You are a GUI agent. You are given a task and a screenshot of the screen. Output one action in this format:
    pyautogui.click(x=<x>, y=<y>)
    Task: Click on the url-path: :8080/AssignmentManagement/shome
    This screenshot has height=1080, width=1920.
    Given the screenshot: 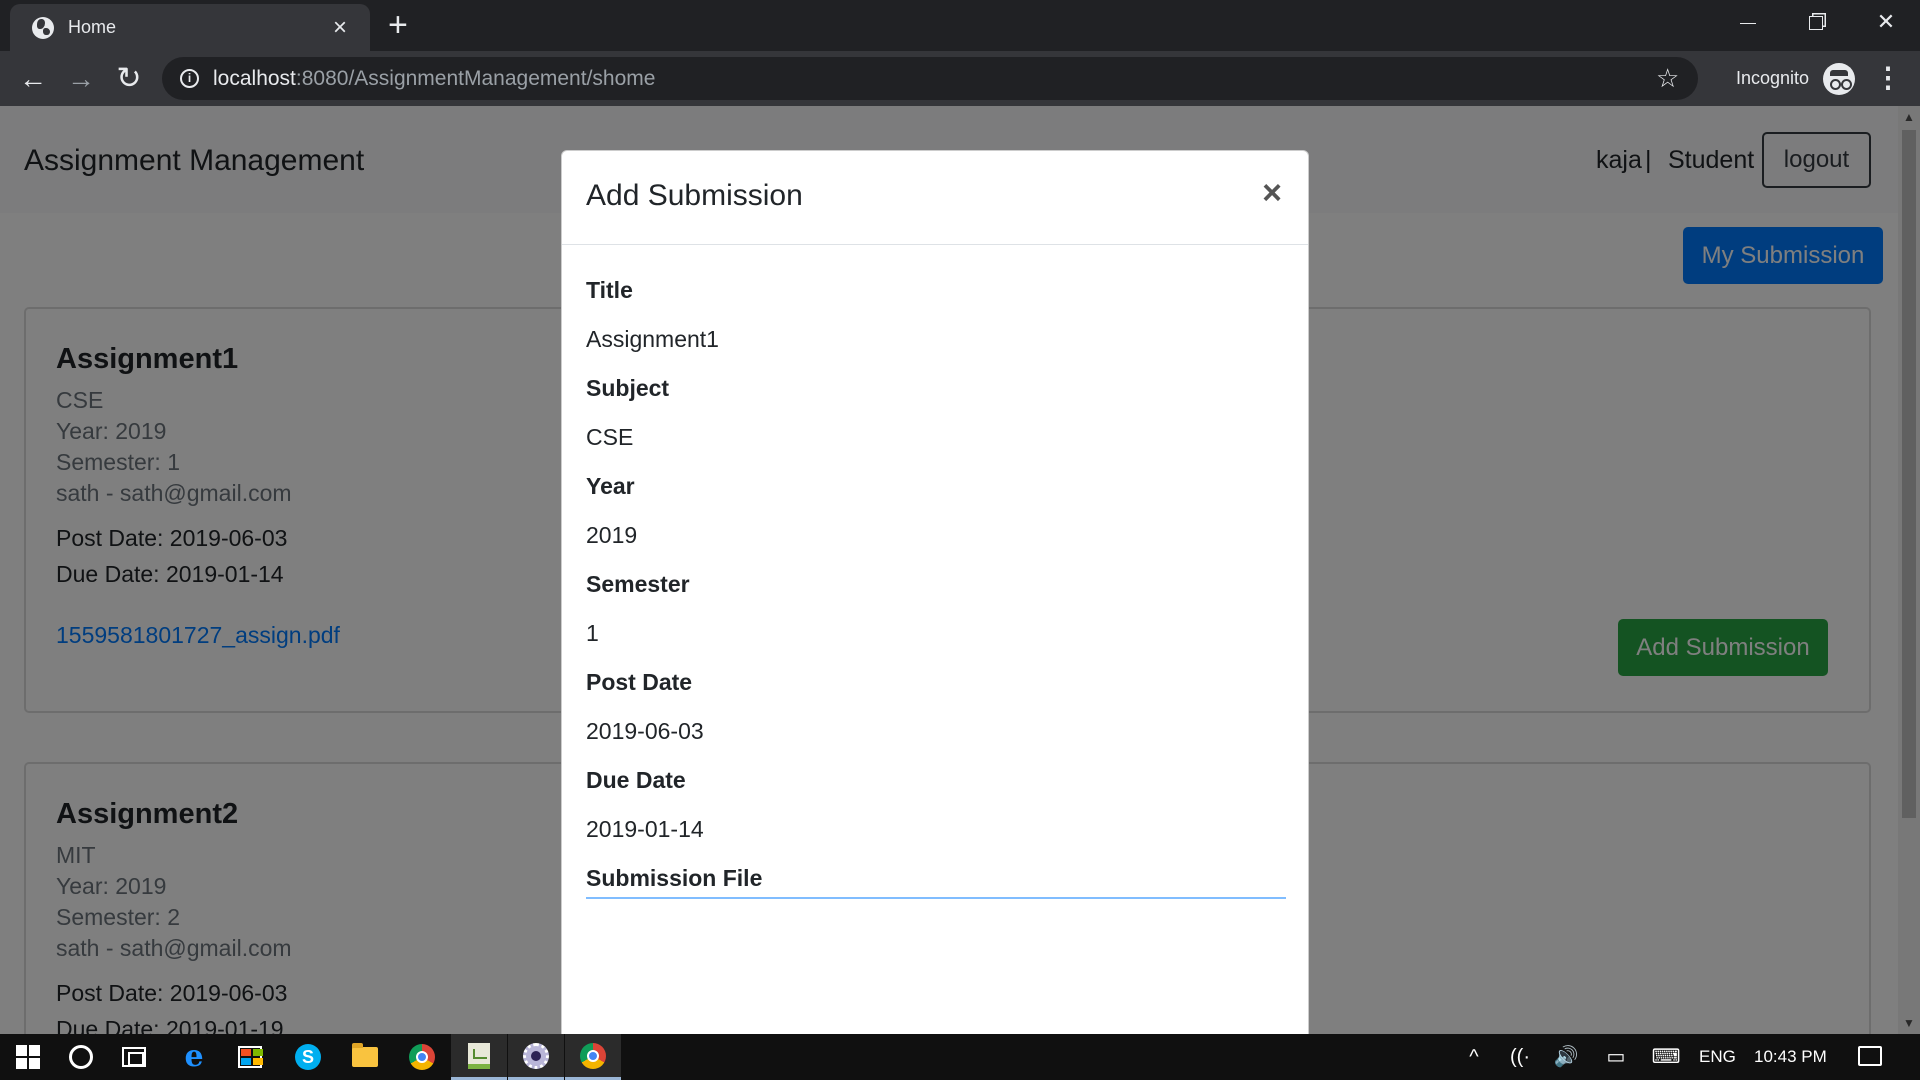 What is the action you would take?
    pyautogui.click(x=475, y=78)
    